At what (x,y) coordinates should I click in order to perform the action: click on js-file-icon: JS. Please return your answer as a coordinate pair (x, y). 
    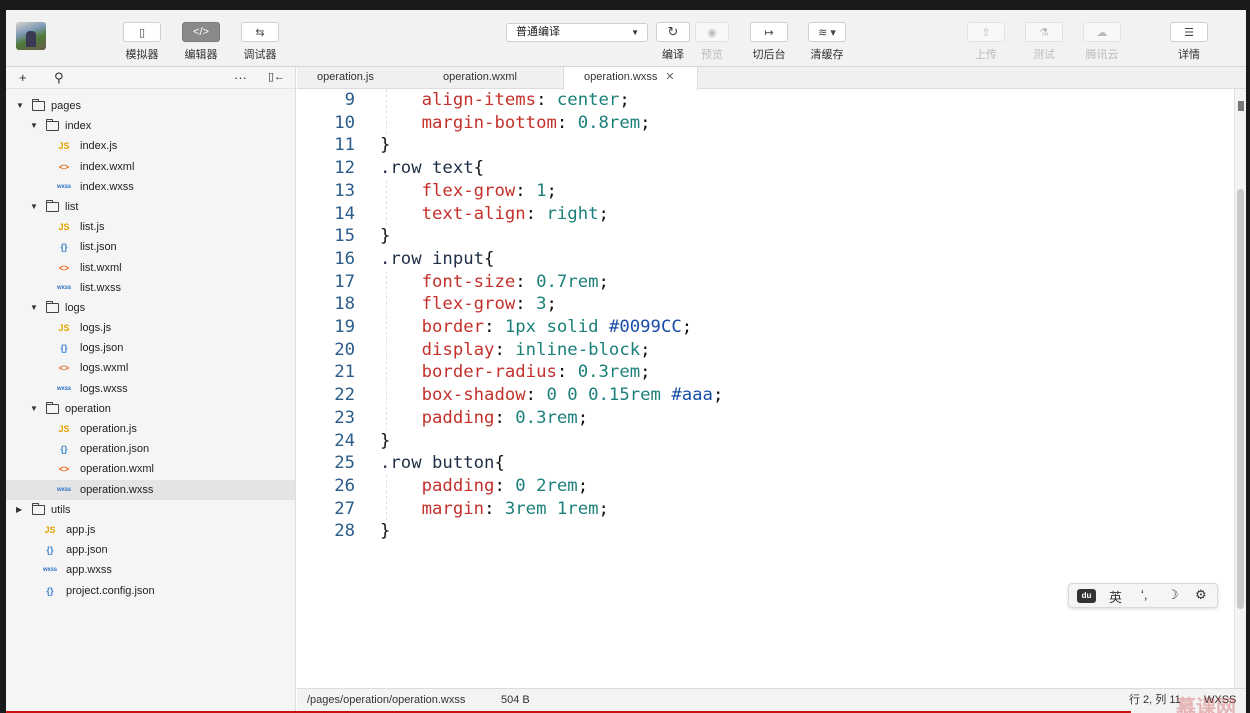
    Looking at the image, I should click on (64, 429).